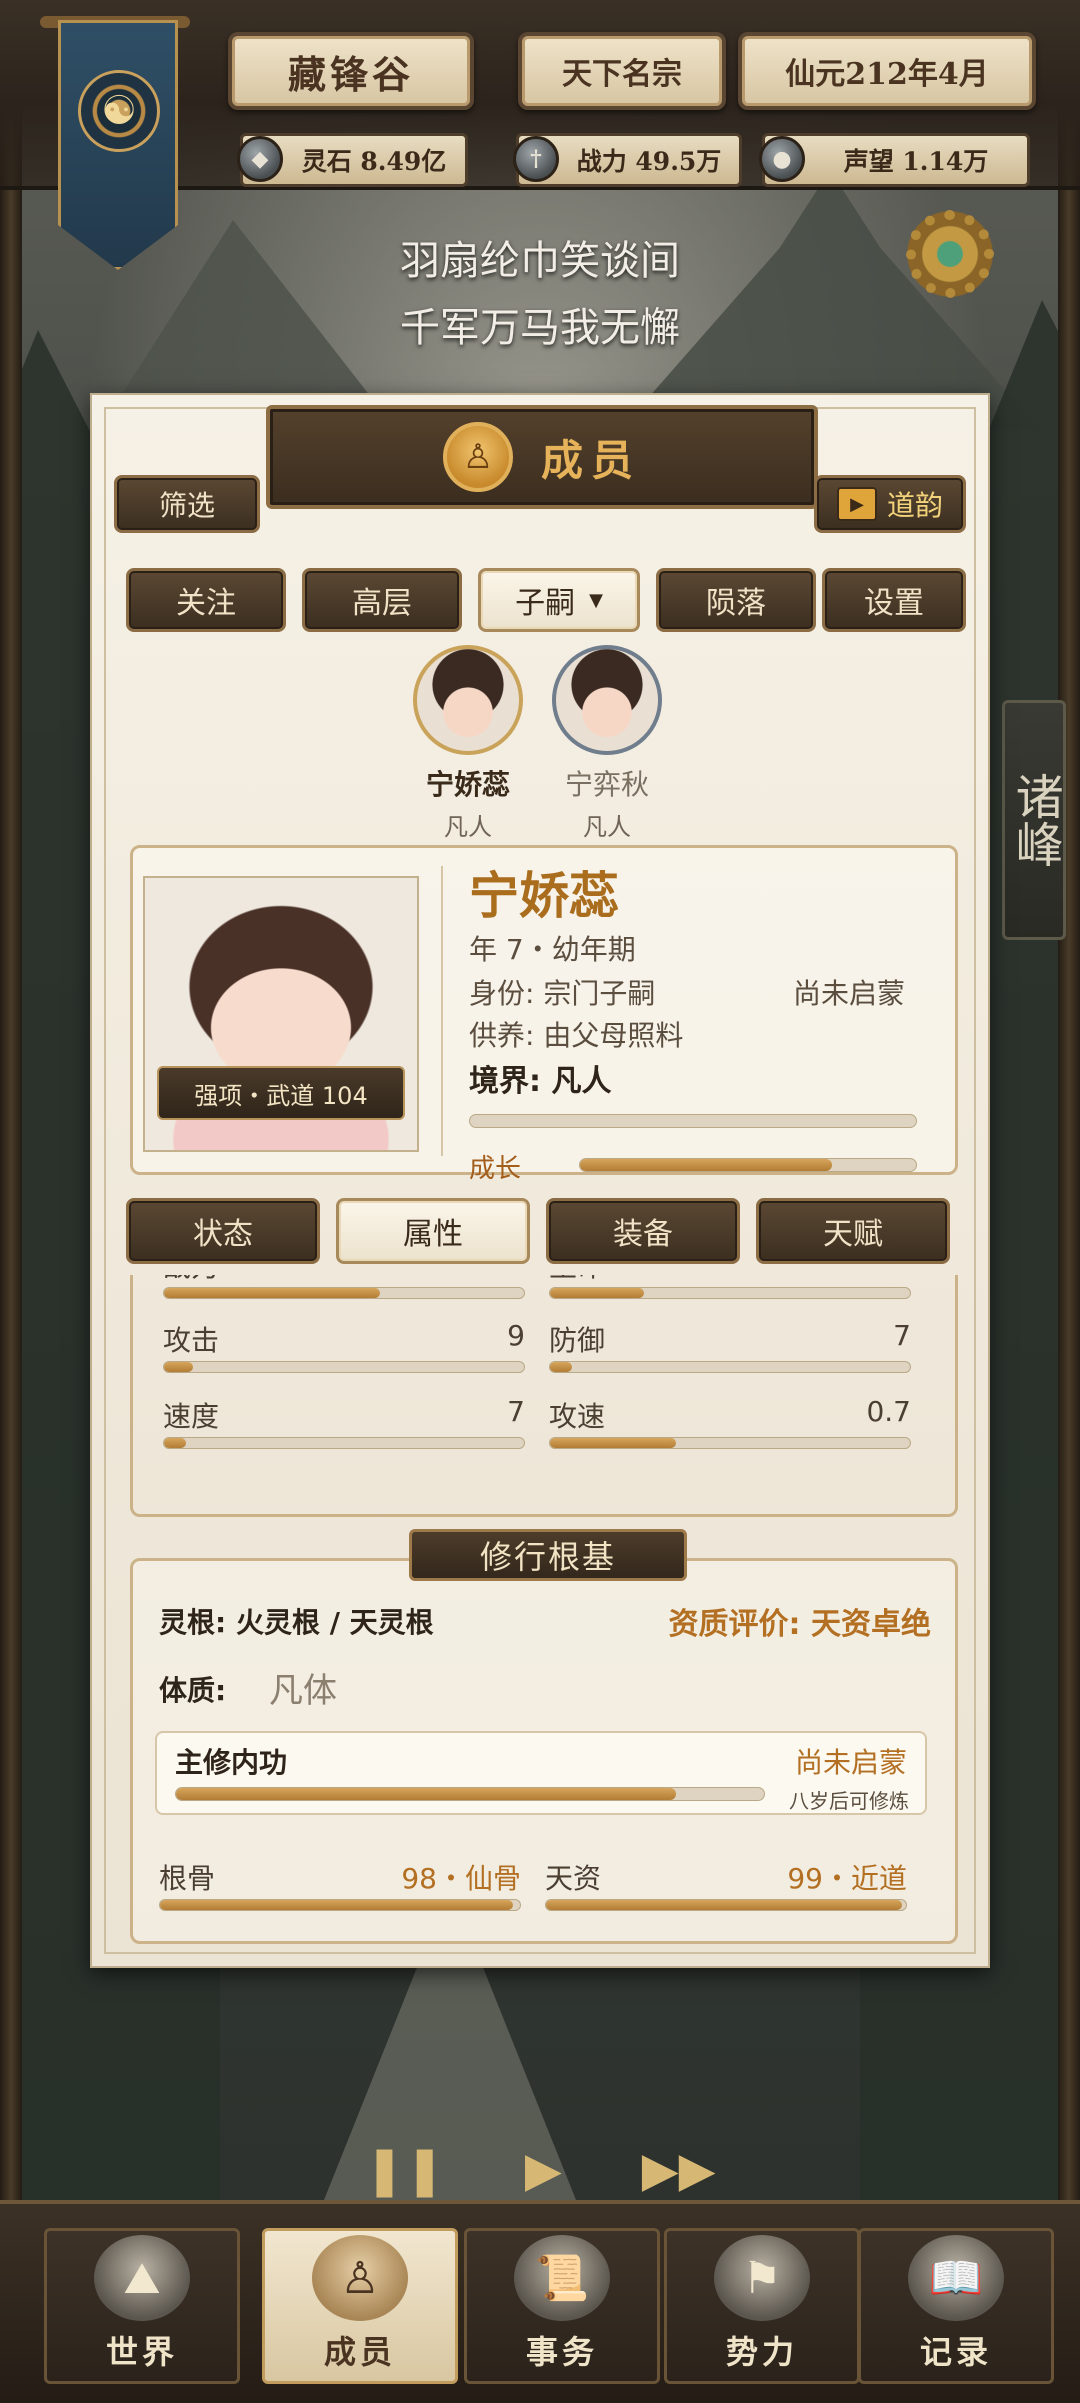  I want to click on daoyun-button: ▶ 道韵, so click(890, 504).